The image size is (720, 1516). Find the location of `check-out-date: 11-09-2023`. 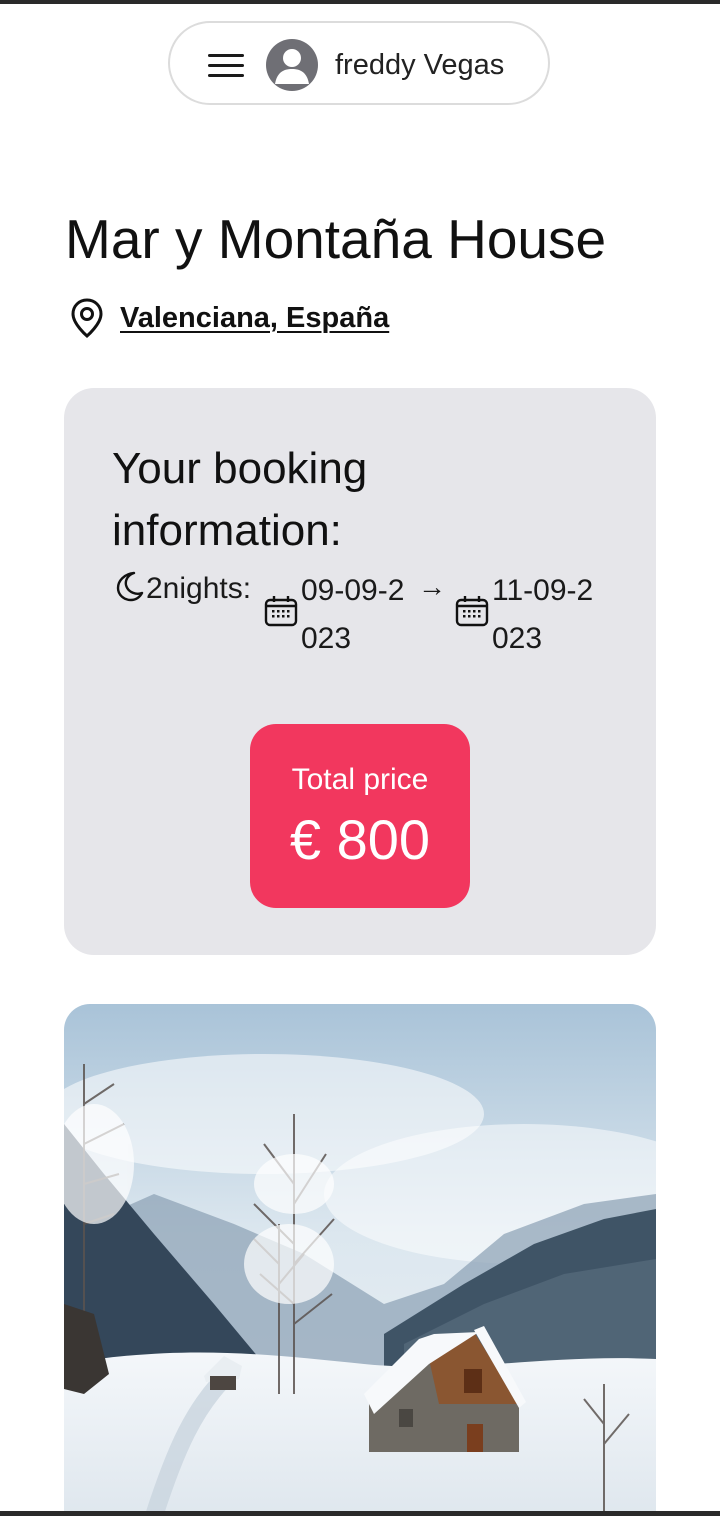

check-out-date: 11-09-2023 is located at coordinates (543, 614).